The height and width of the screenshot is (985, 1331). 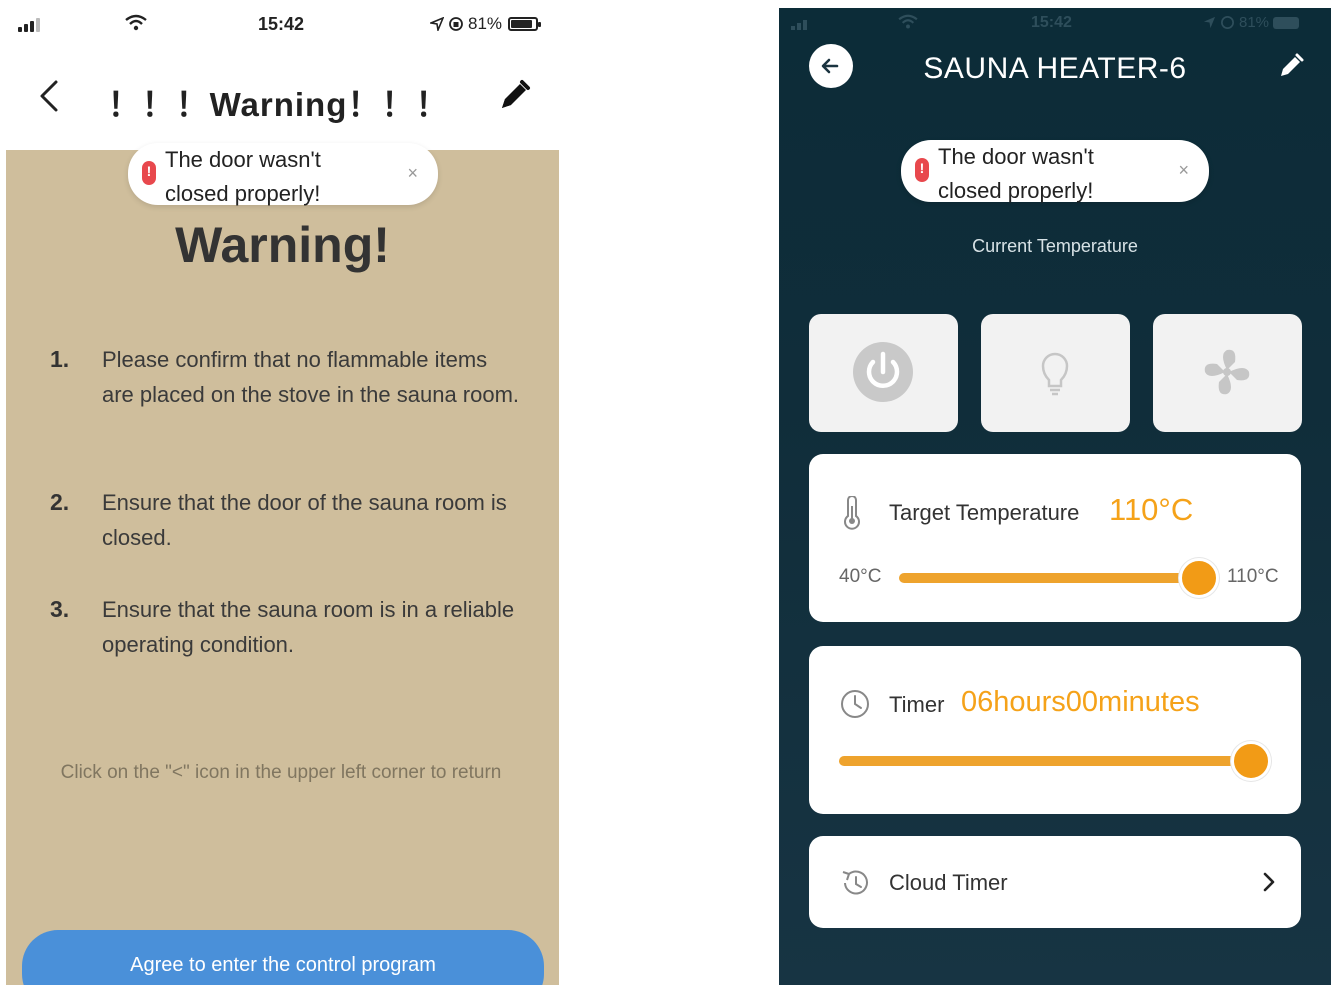 I want to click on timer-value: 06hours00minutes, so click(x=1080, y=702).